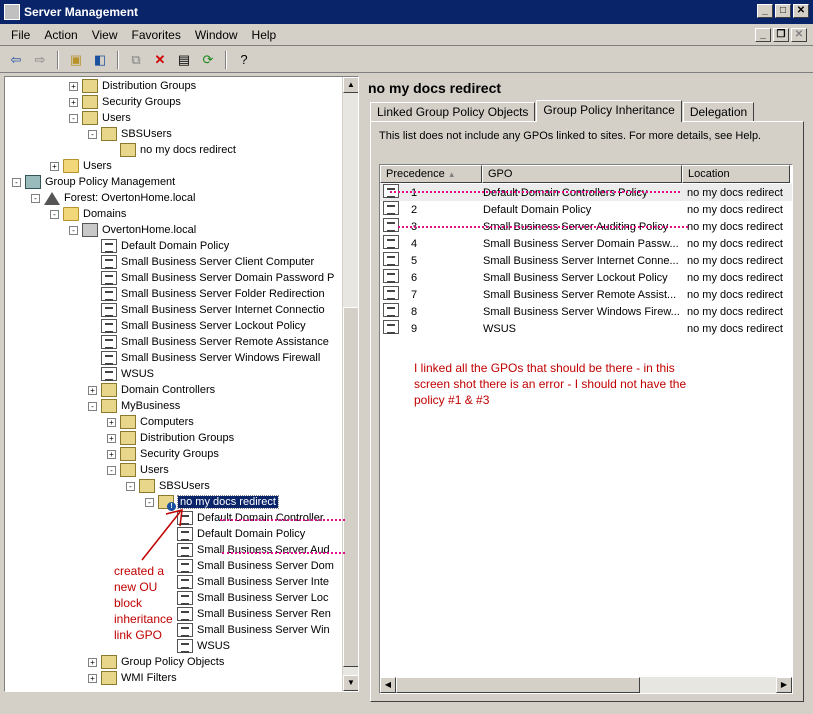  Describe the element at coordinates (208, 342) in the screenshot. I see `tree-node: Small Business Server Remote Assistance` at that location.